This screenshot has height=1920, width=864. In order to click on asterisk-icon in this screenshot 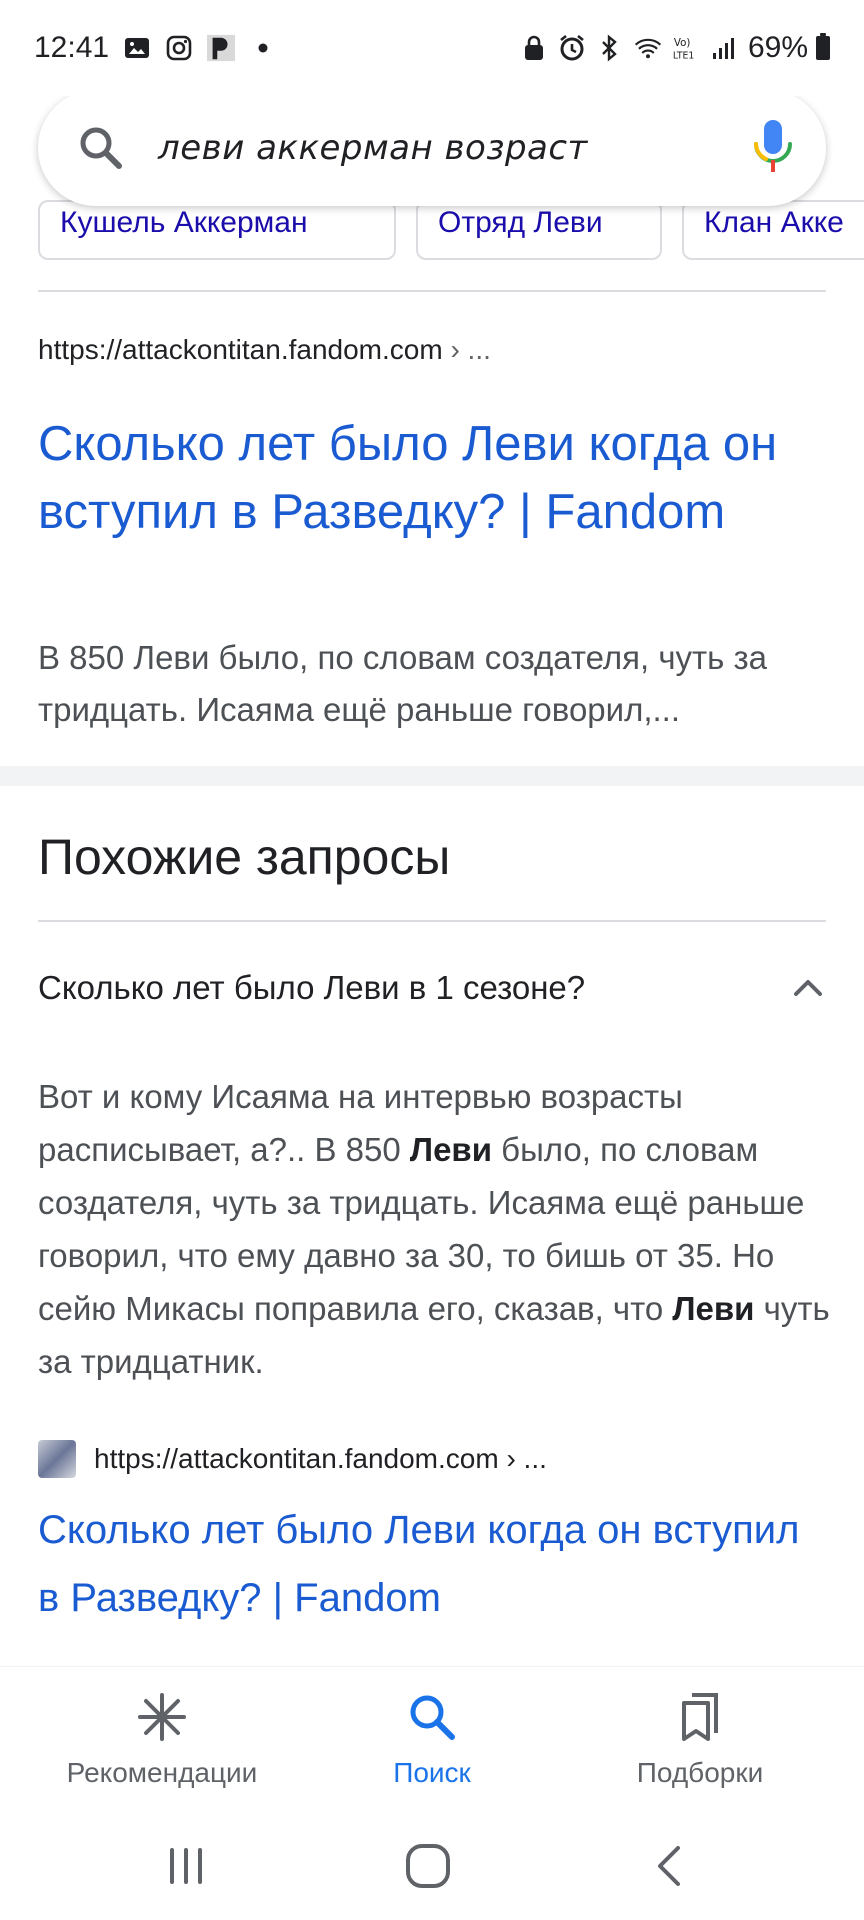, I will do `click(162, 1717)`.